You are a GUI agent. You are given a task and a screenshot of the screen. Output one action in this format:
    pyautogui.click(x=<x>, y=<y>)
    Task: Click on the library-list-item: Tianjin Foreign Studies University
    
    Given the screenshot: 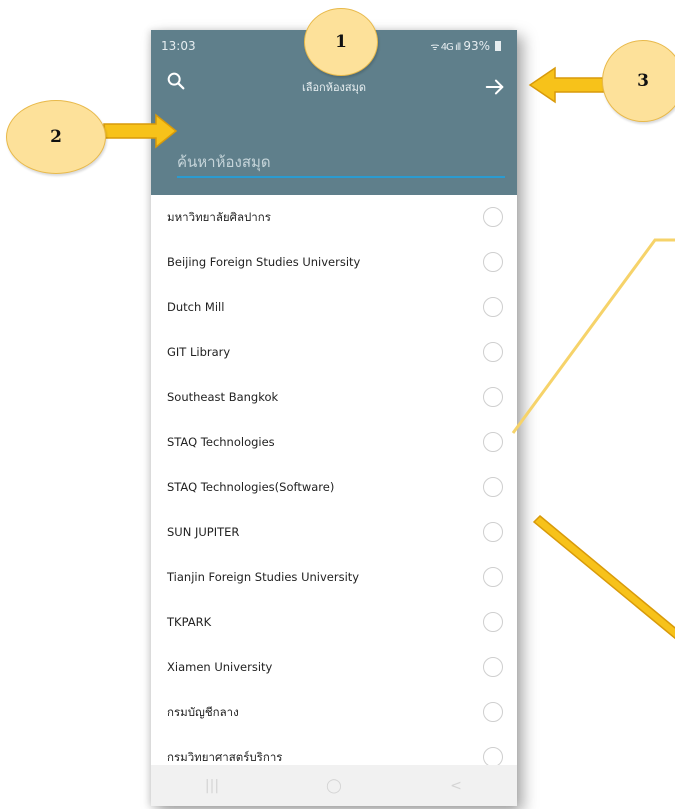 What is the action you would take?
    pyautogui.click(x=334, y=577)
    